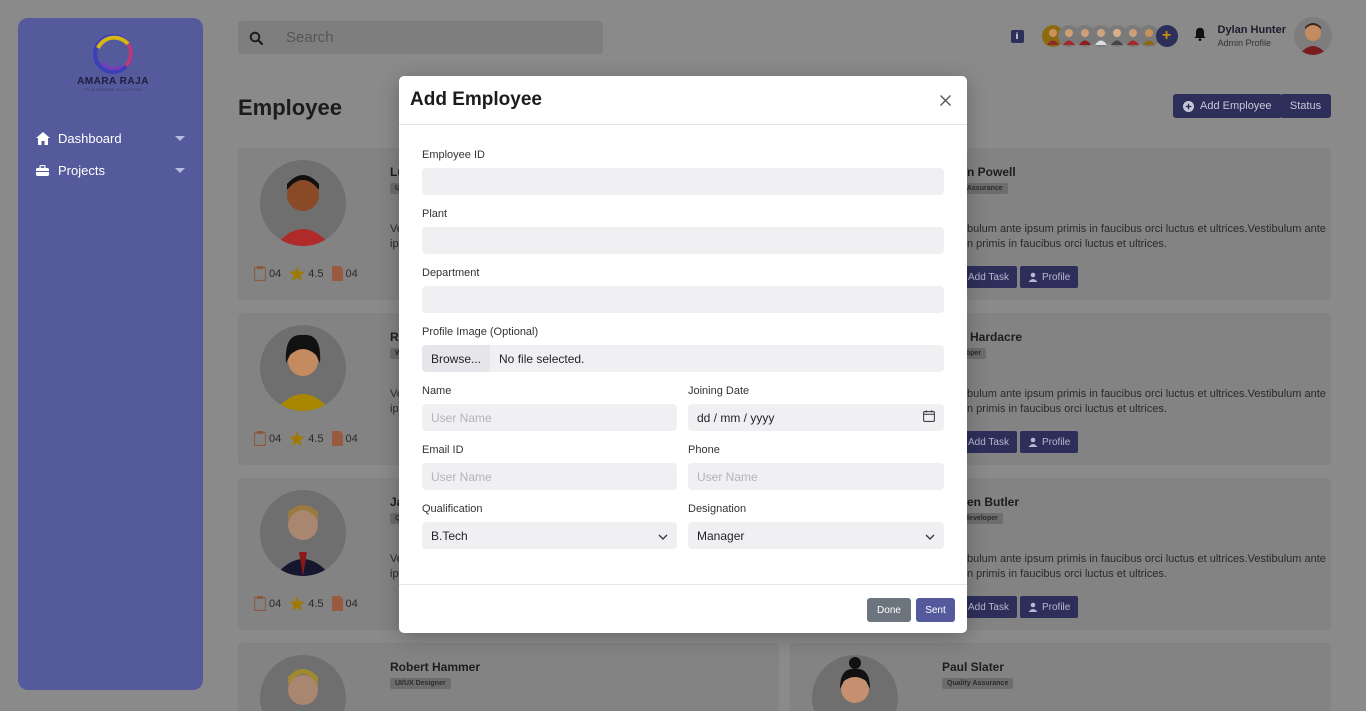  I want to click on phone-label: Phone, so click(704, 450).